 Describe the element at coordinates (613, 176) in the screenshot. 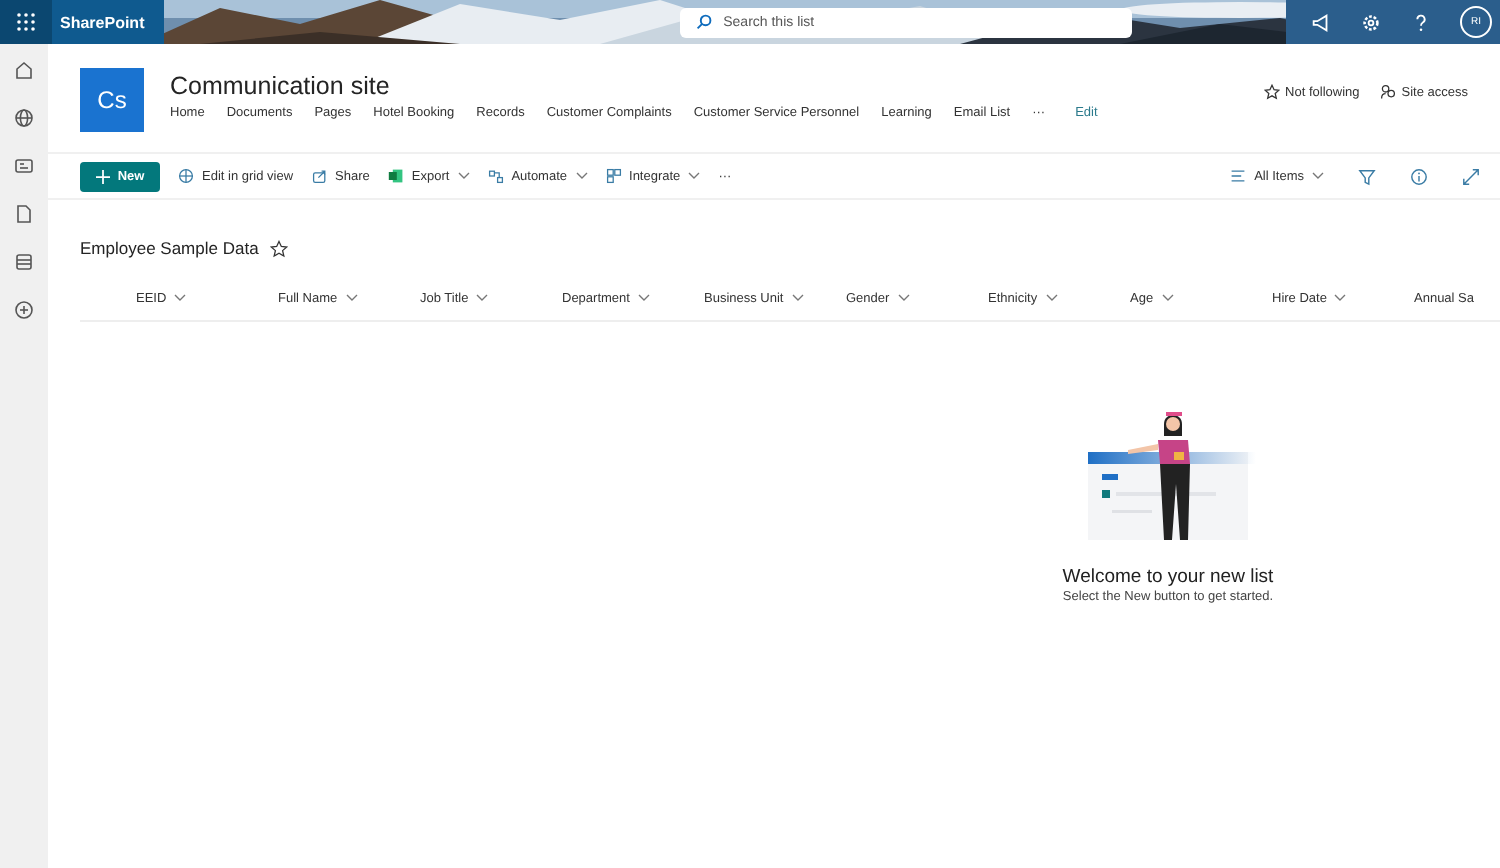

I see `apps-icon` at that location.